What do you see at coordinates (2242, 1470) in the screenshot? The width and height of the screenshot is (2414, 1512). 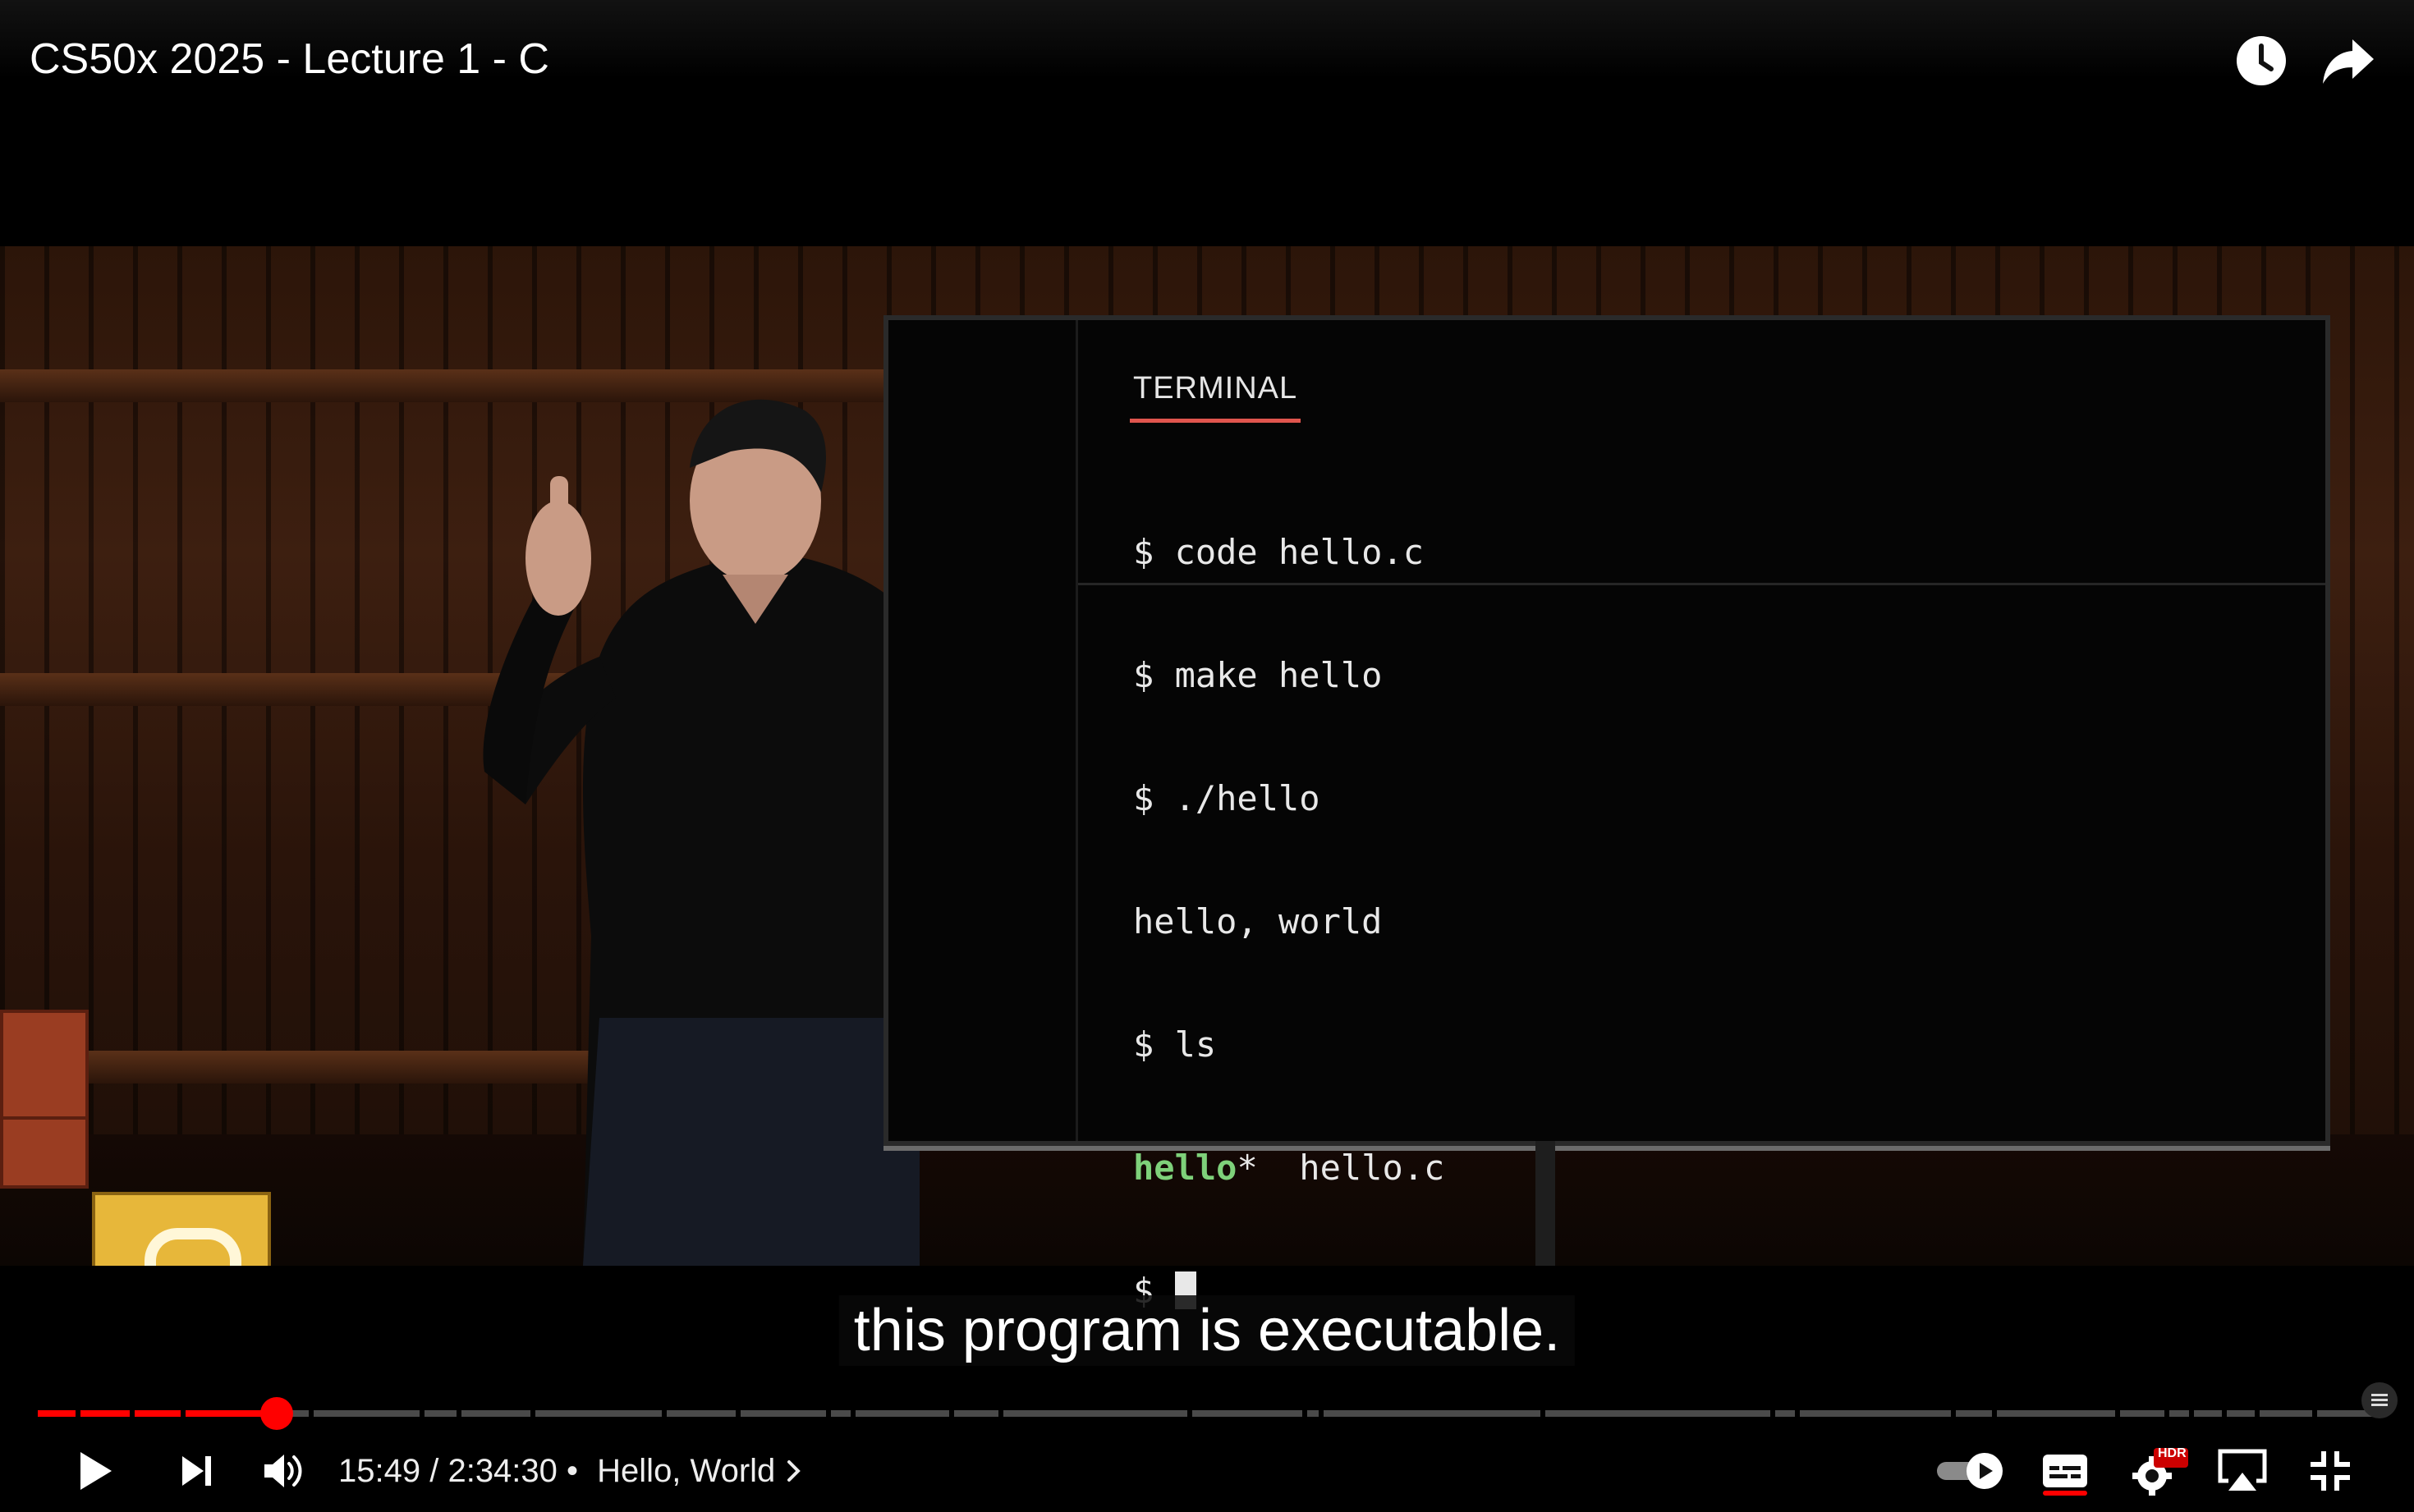 I see `airplay-icon` at bounding box center [2242, 1470].